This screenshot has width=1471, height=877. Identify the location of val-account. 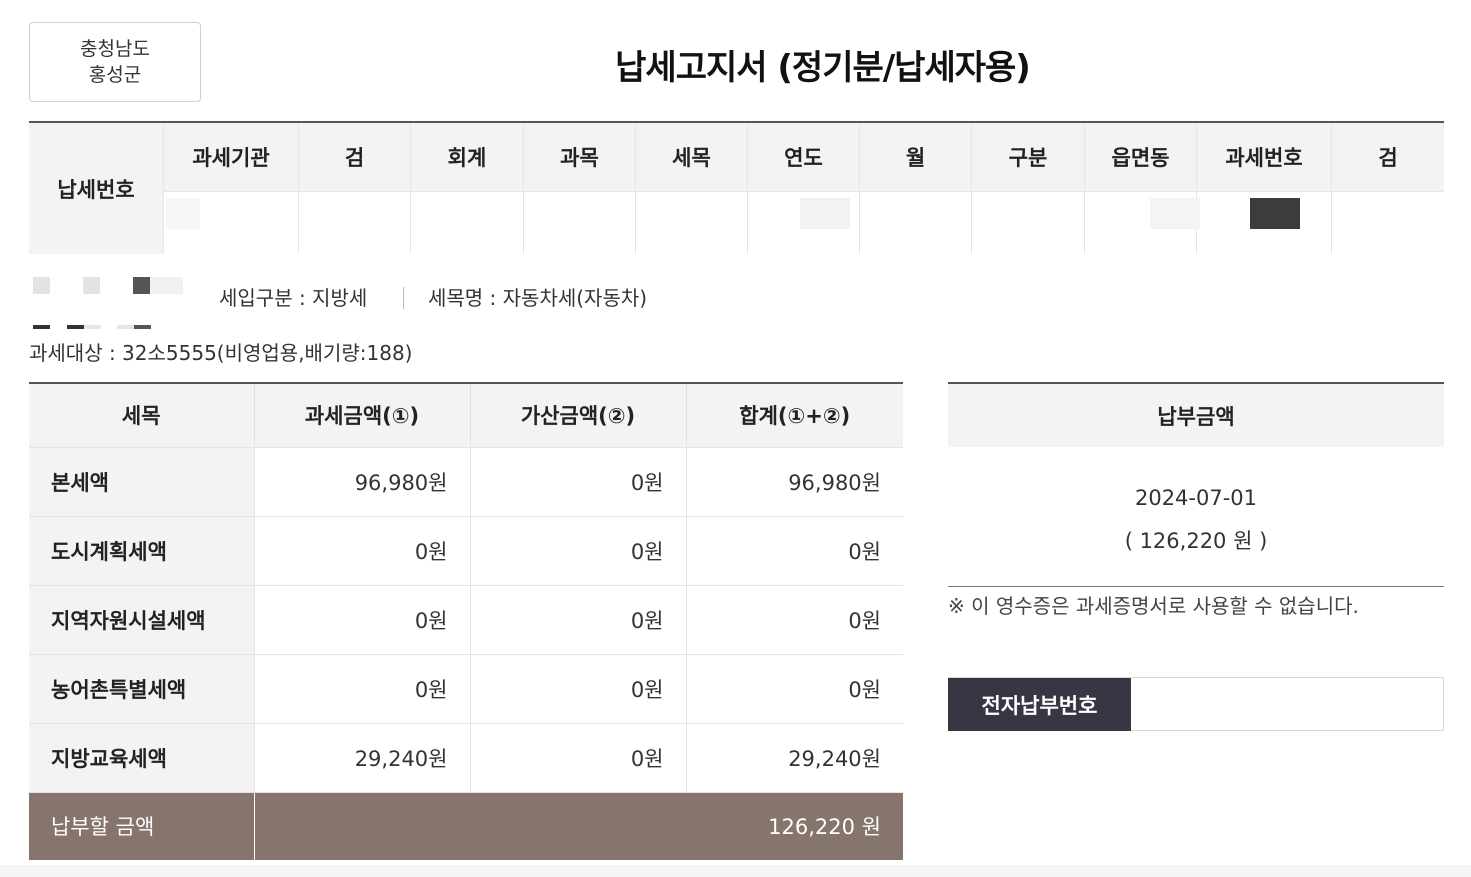
(466, 223).